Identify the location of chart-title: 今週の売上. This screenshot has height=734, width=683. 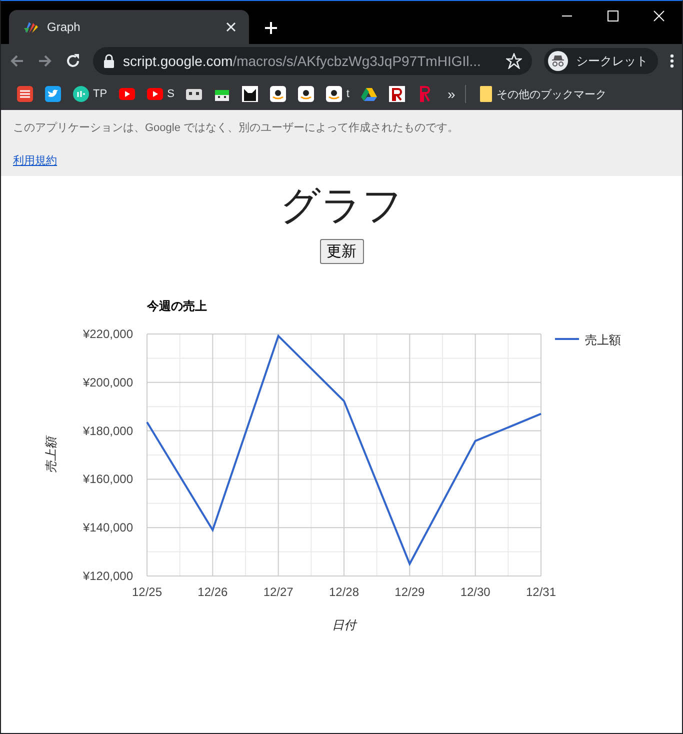
(177, 306).